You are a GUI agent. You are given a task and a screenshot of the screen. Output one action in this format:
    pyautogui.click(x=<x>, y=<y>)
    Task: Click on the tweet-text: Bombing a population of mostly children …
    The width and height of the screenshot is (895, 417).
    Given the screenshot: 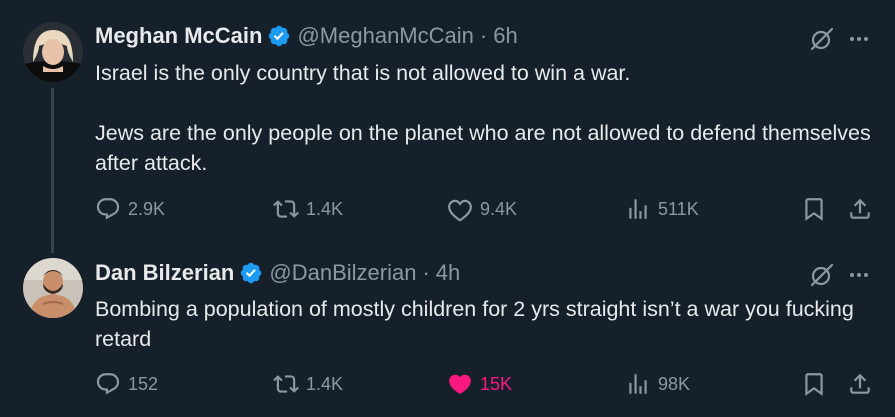 What is the action you would take?
    pyautogui.click(x=485, y=324)
    